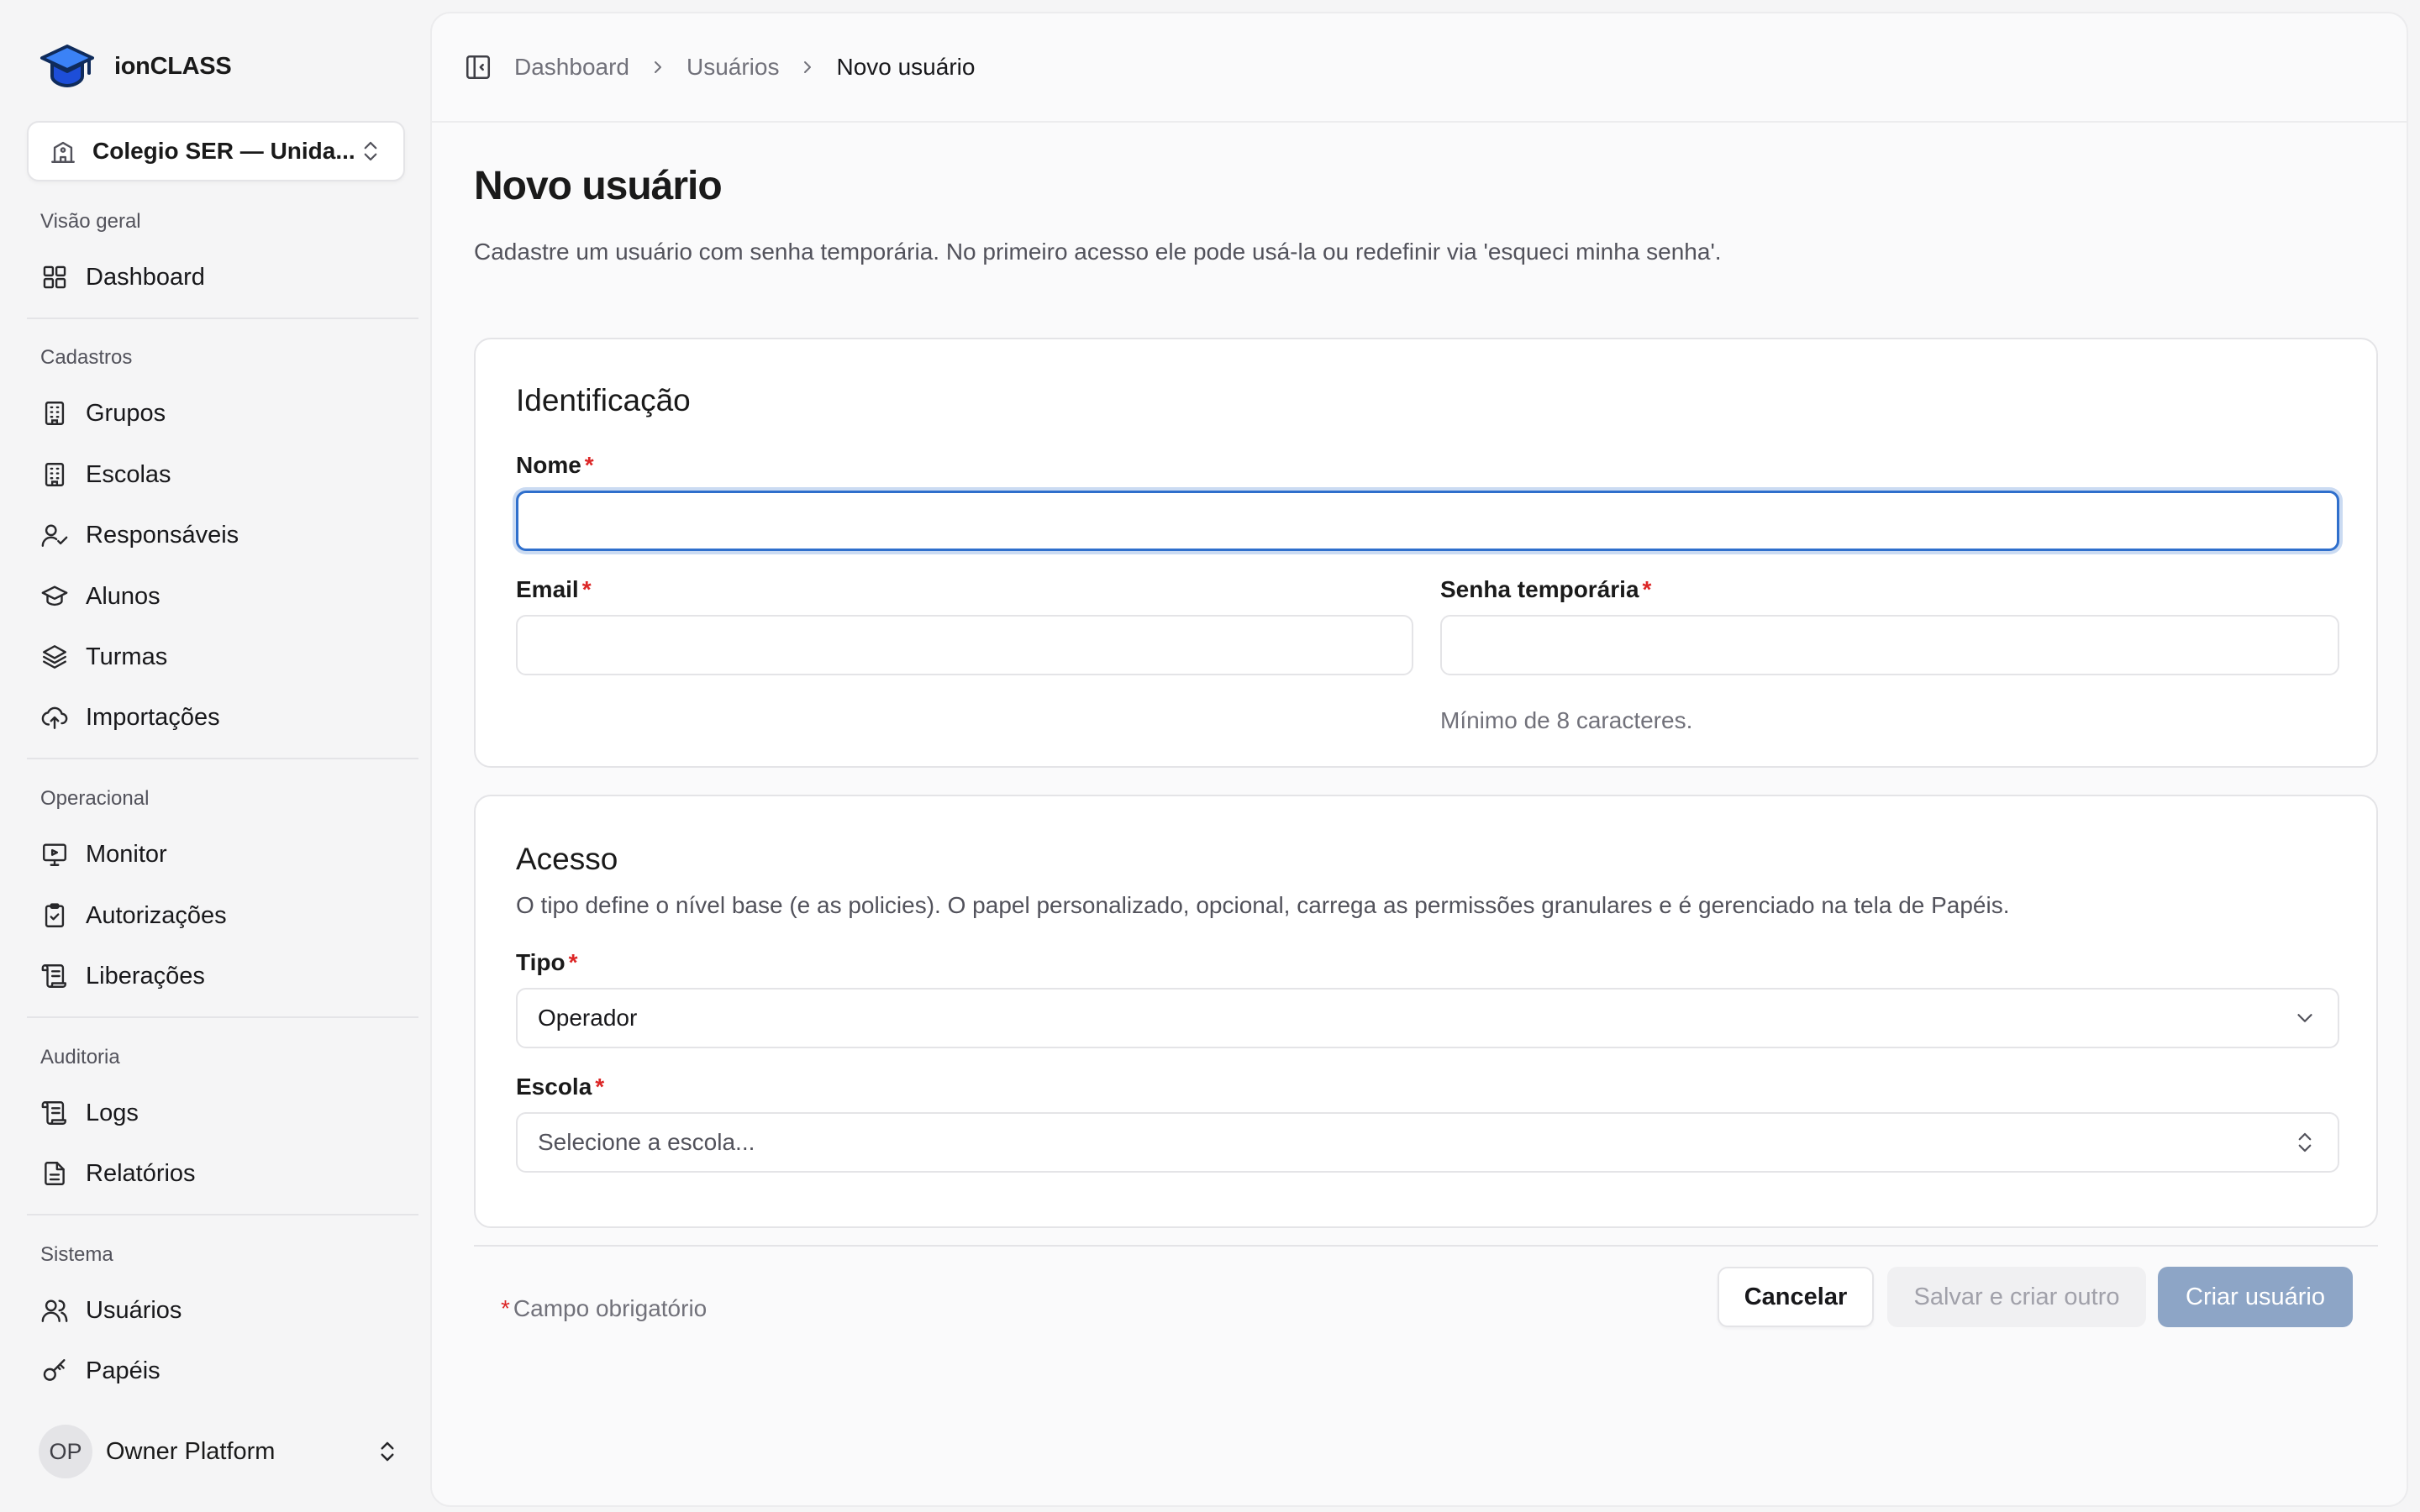  I want to click on identificacao-title: Identificação, so click(603, 400).